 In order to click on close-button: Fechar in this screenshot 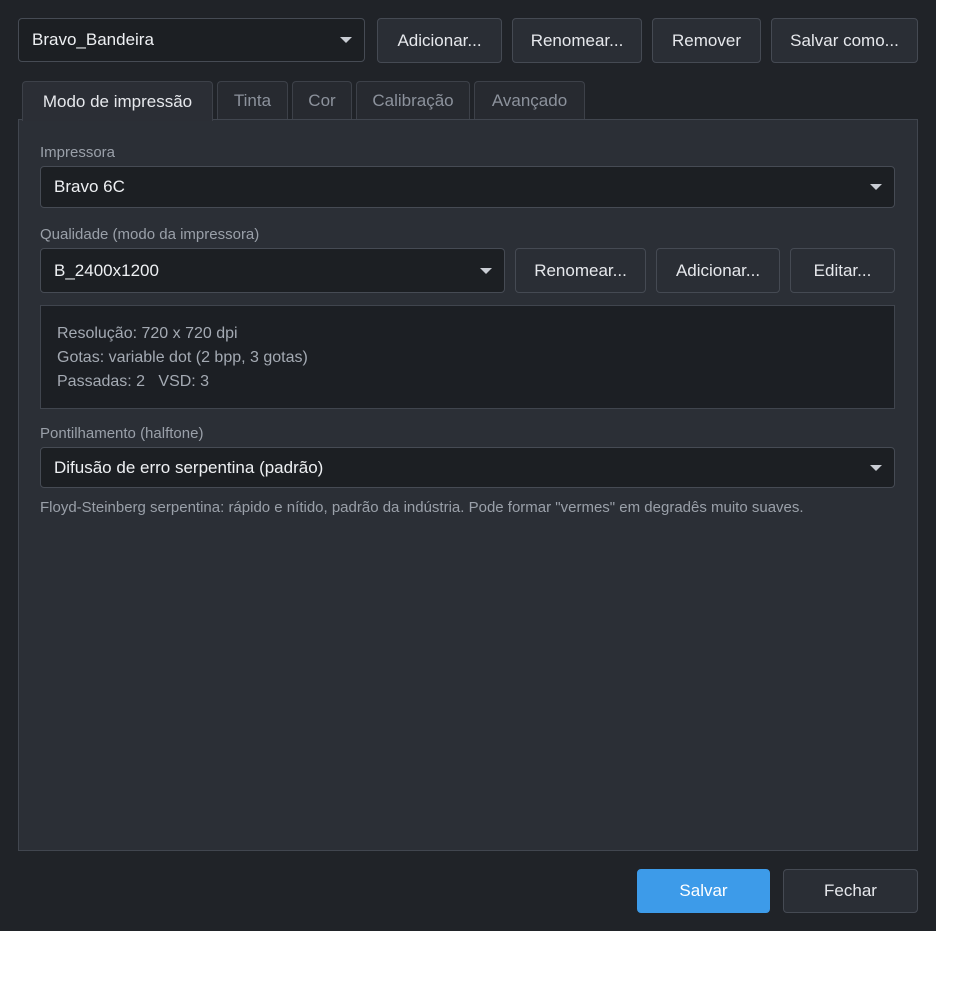, I will do `click(850, 891)`.